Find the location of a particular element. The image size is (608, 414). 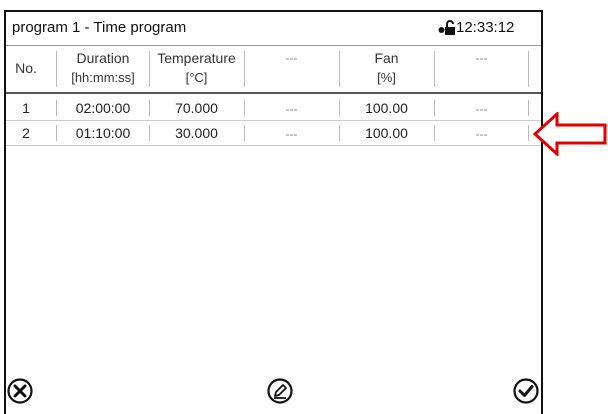

column-header-temperature-label: Temperature is located at coordinates (196, 58).